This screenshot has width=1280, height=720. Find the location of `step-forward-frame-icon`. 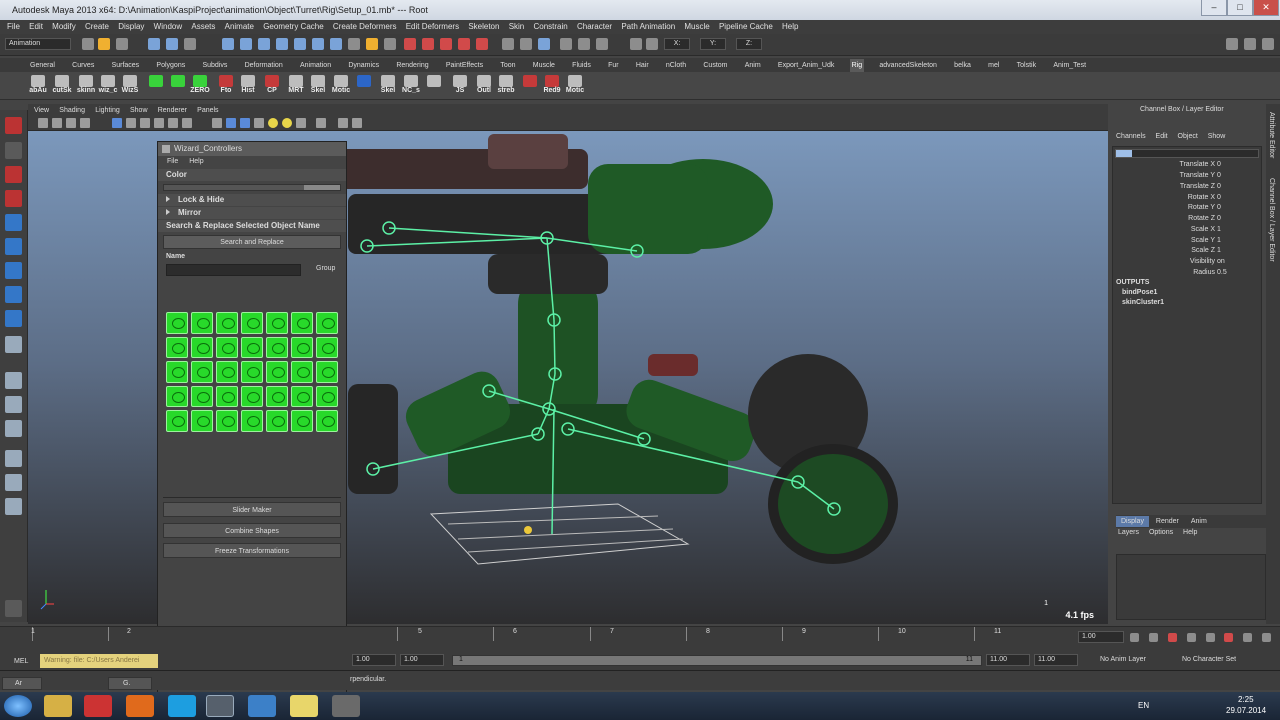

step-forward-frame-icon is located at coordinates (1228, 637).